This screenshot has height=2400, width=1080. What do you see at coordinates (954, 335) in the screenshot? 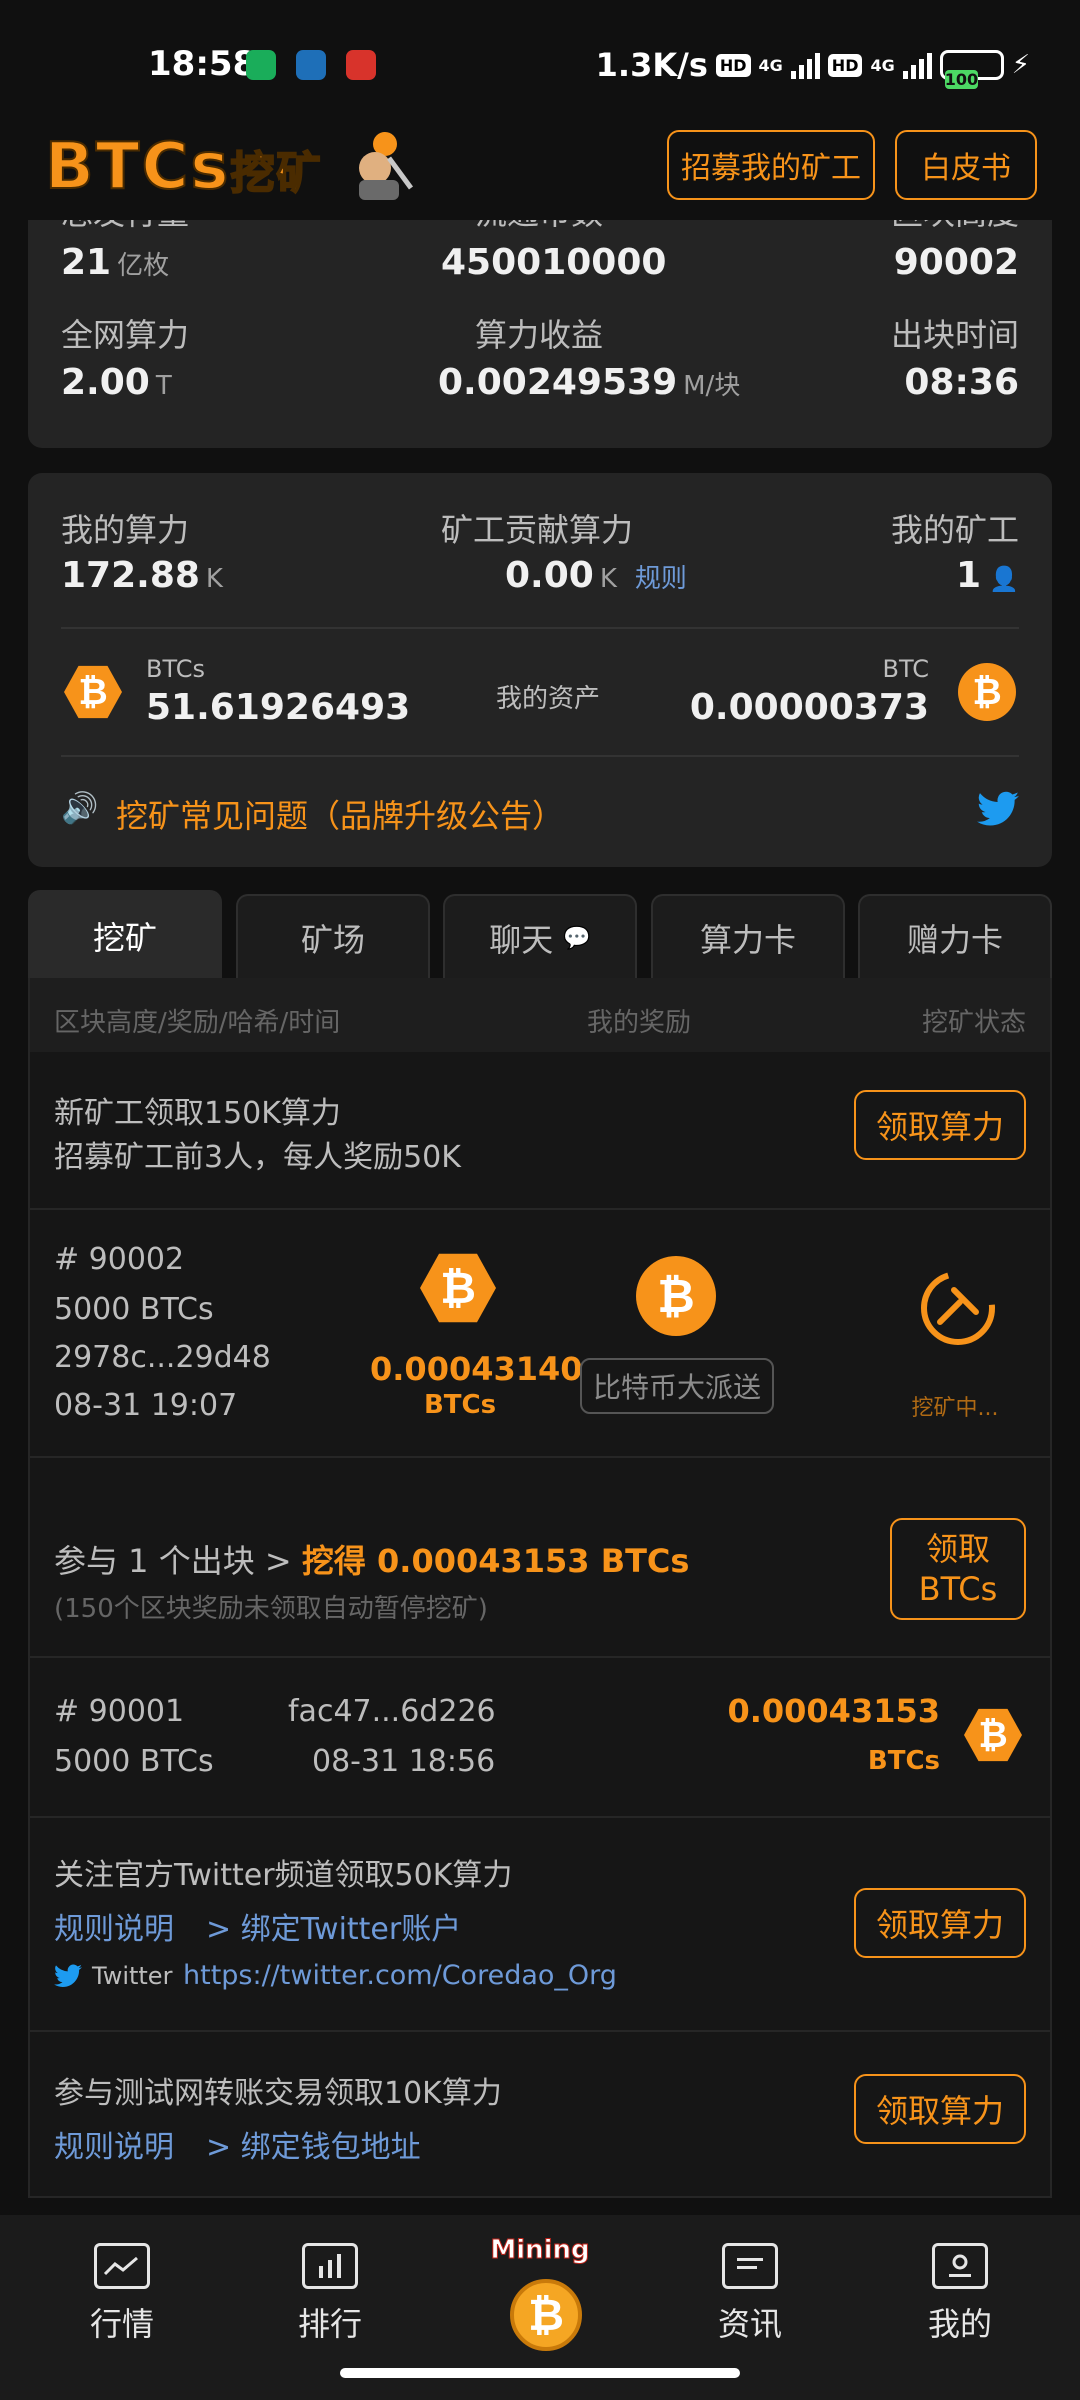
I see `block-time-label: 出块时间` at bounding box center [954, 335].